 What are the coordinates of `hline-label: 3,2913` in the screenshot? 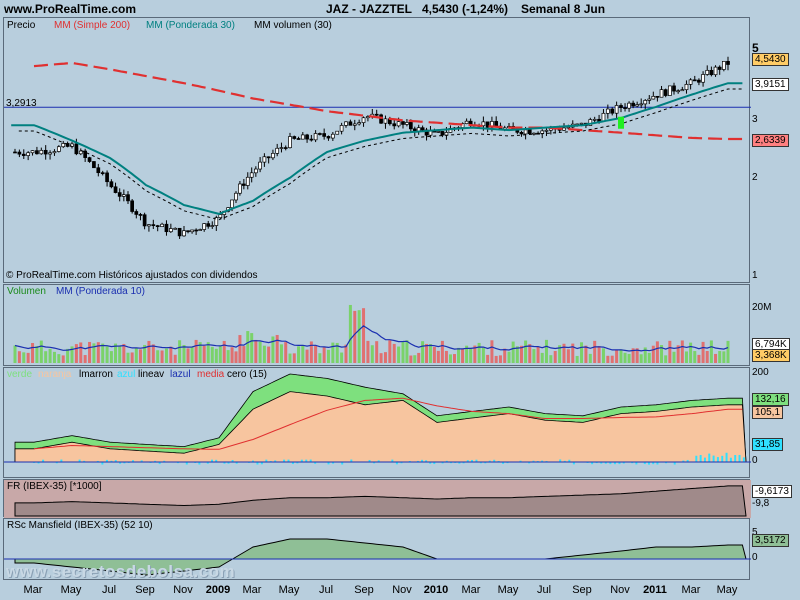 It's located at (21, 103).